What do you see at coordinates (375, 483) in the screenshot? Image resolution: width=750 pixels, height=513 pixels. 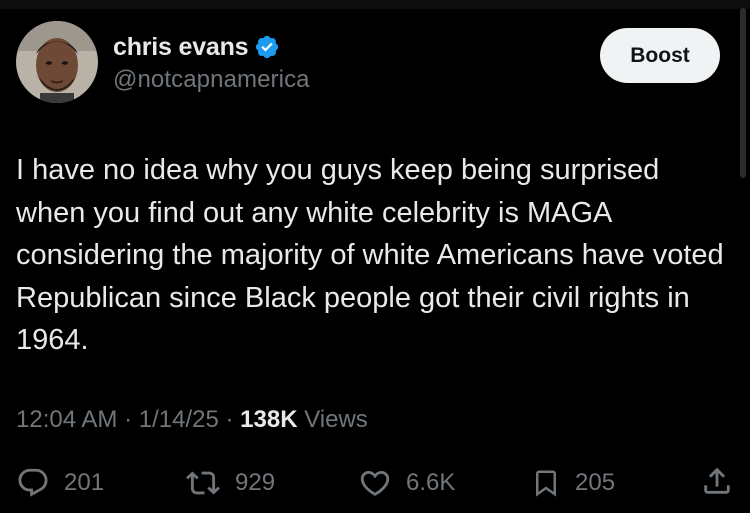 I see `heart-icon` at bounding box center [375, 483].